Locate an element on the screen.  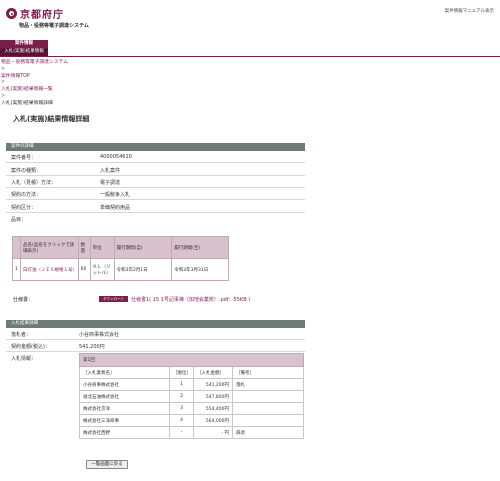
field-row-contract-amount: 契約金額(税込)： 541,200円 is located at coordinates (155, 346).